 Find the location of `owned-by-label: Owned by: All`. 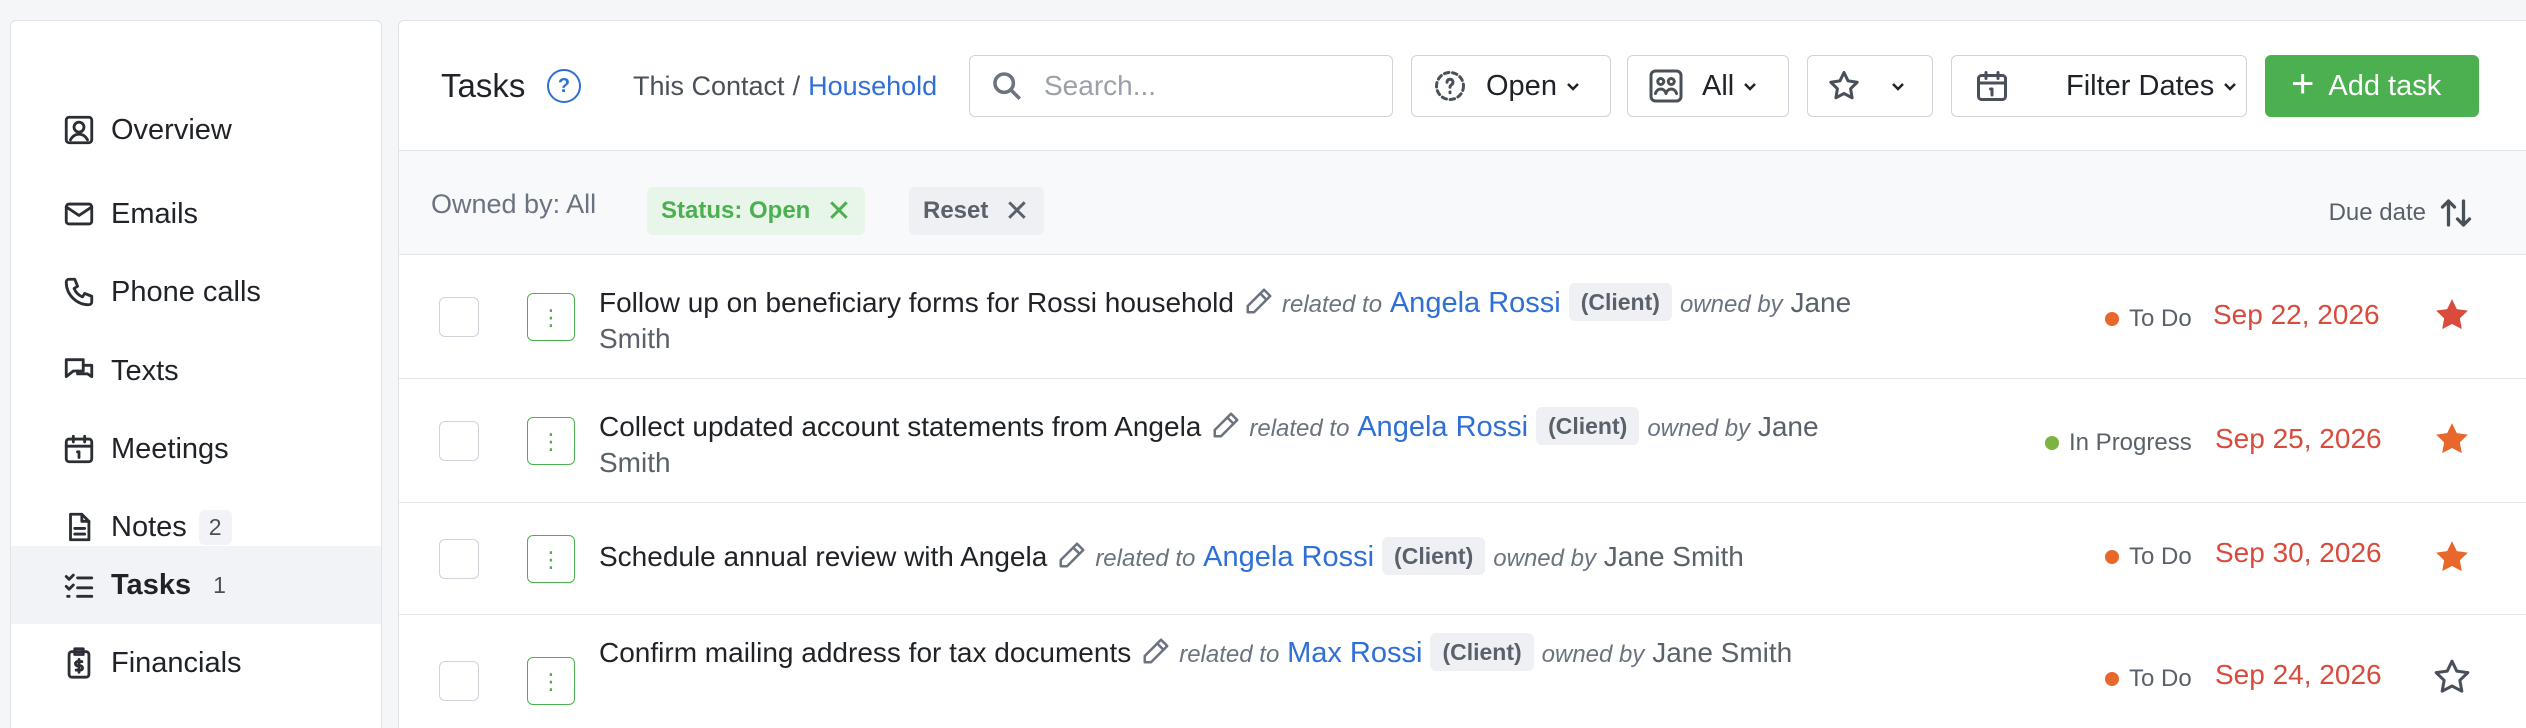

owned-by-label: Owned by: All is located at coordinates (514, 204).